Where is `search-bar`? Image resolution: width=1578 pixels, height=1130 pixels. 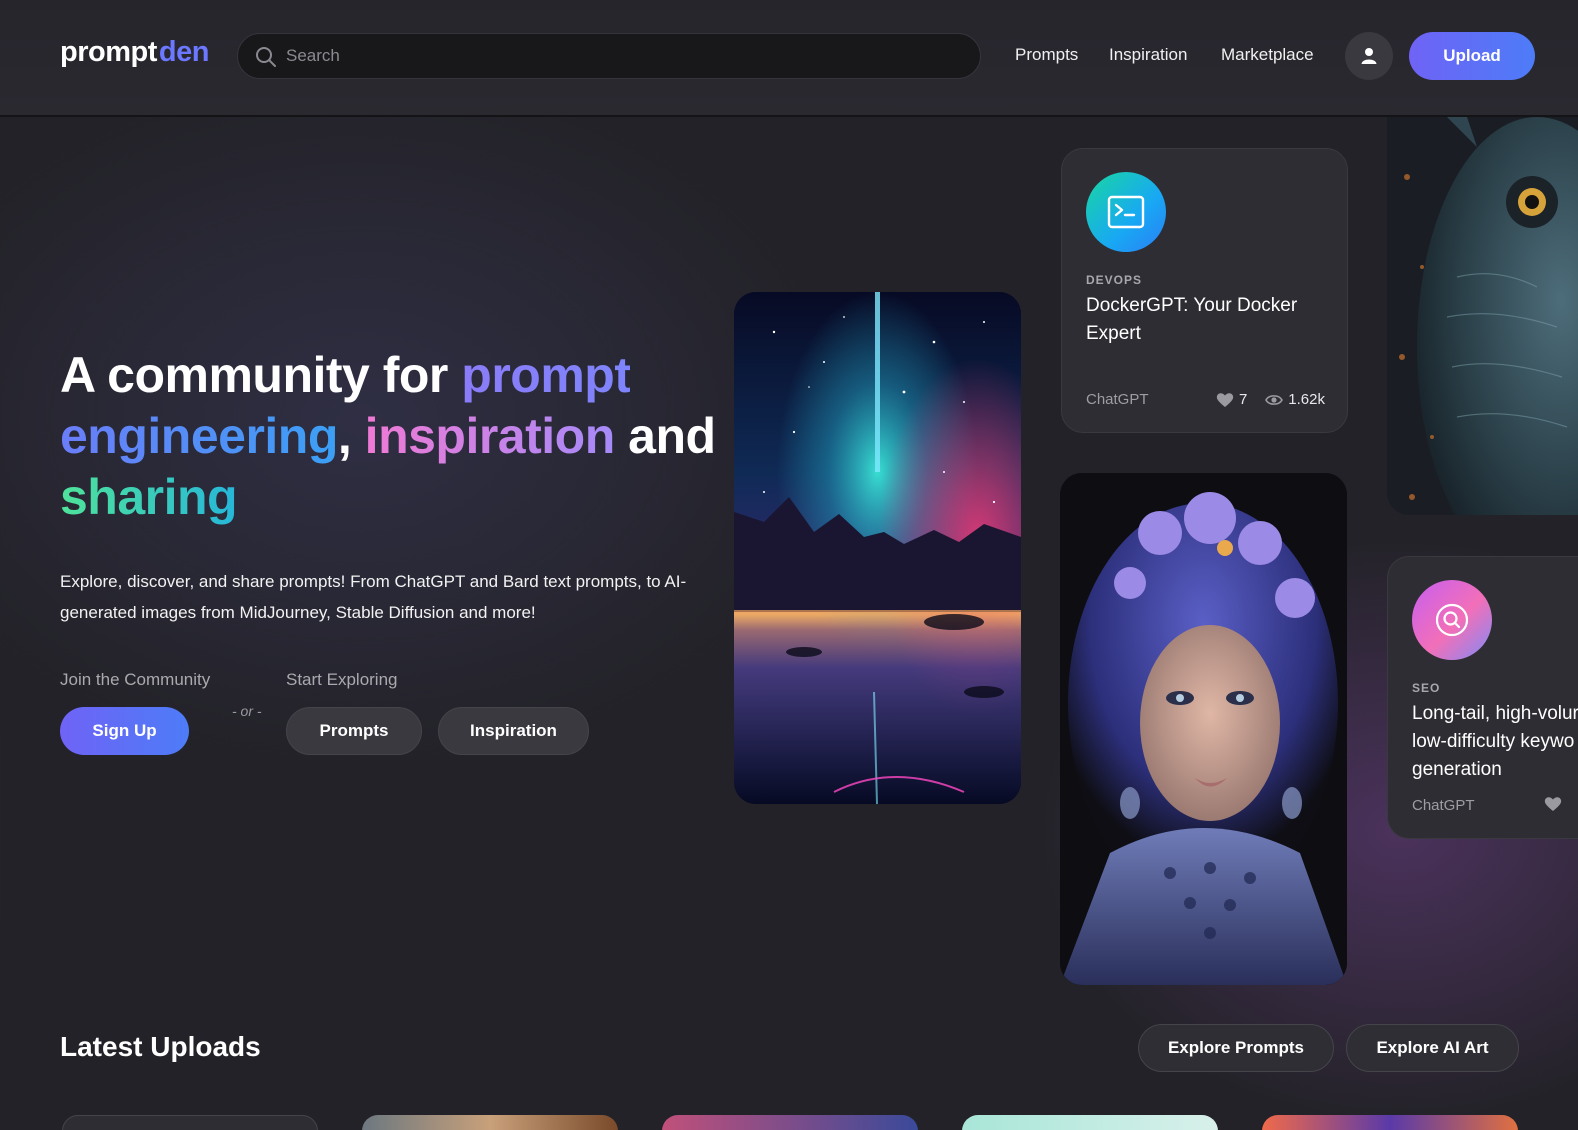
search-bar is located at coordinates (609, 56).